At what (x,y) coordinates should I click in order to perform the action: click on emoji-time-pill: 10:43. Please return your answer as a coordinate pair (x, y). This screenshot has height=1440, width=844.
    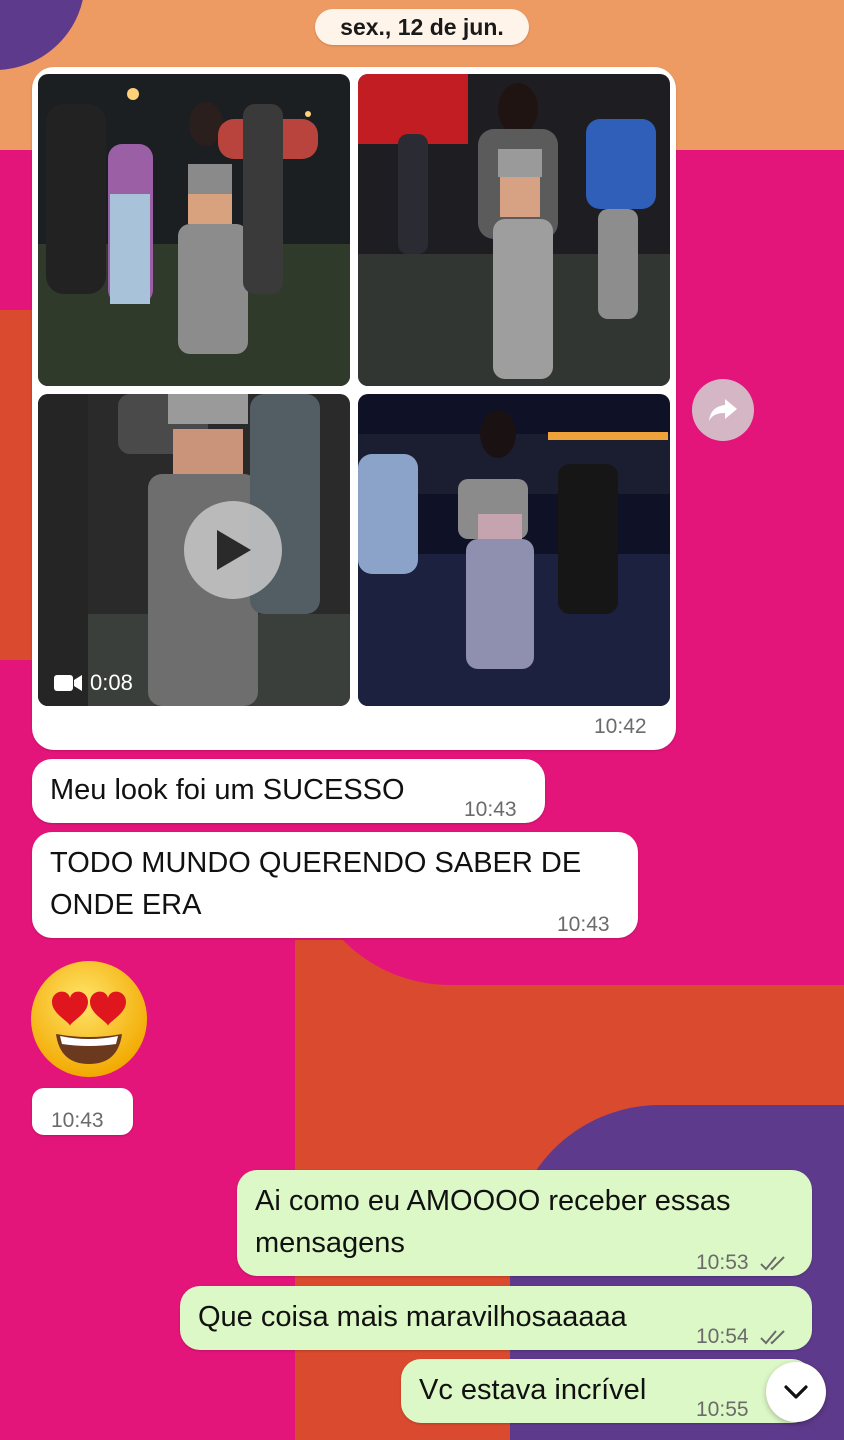
    Looking at the image, I should click on (82, 1111).